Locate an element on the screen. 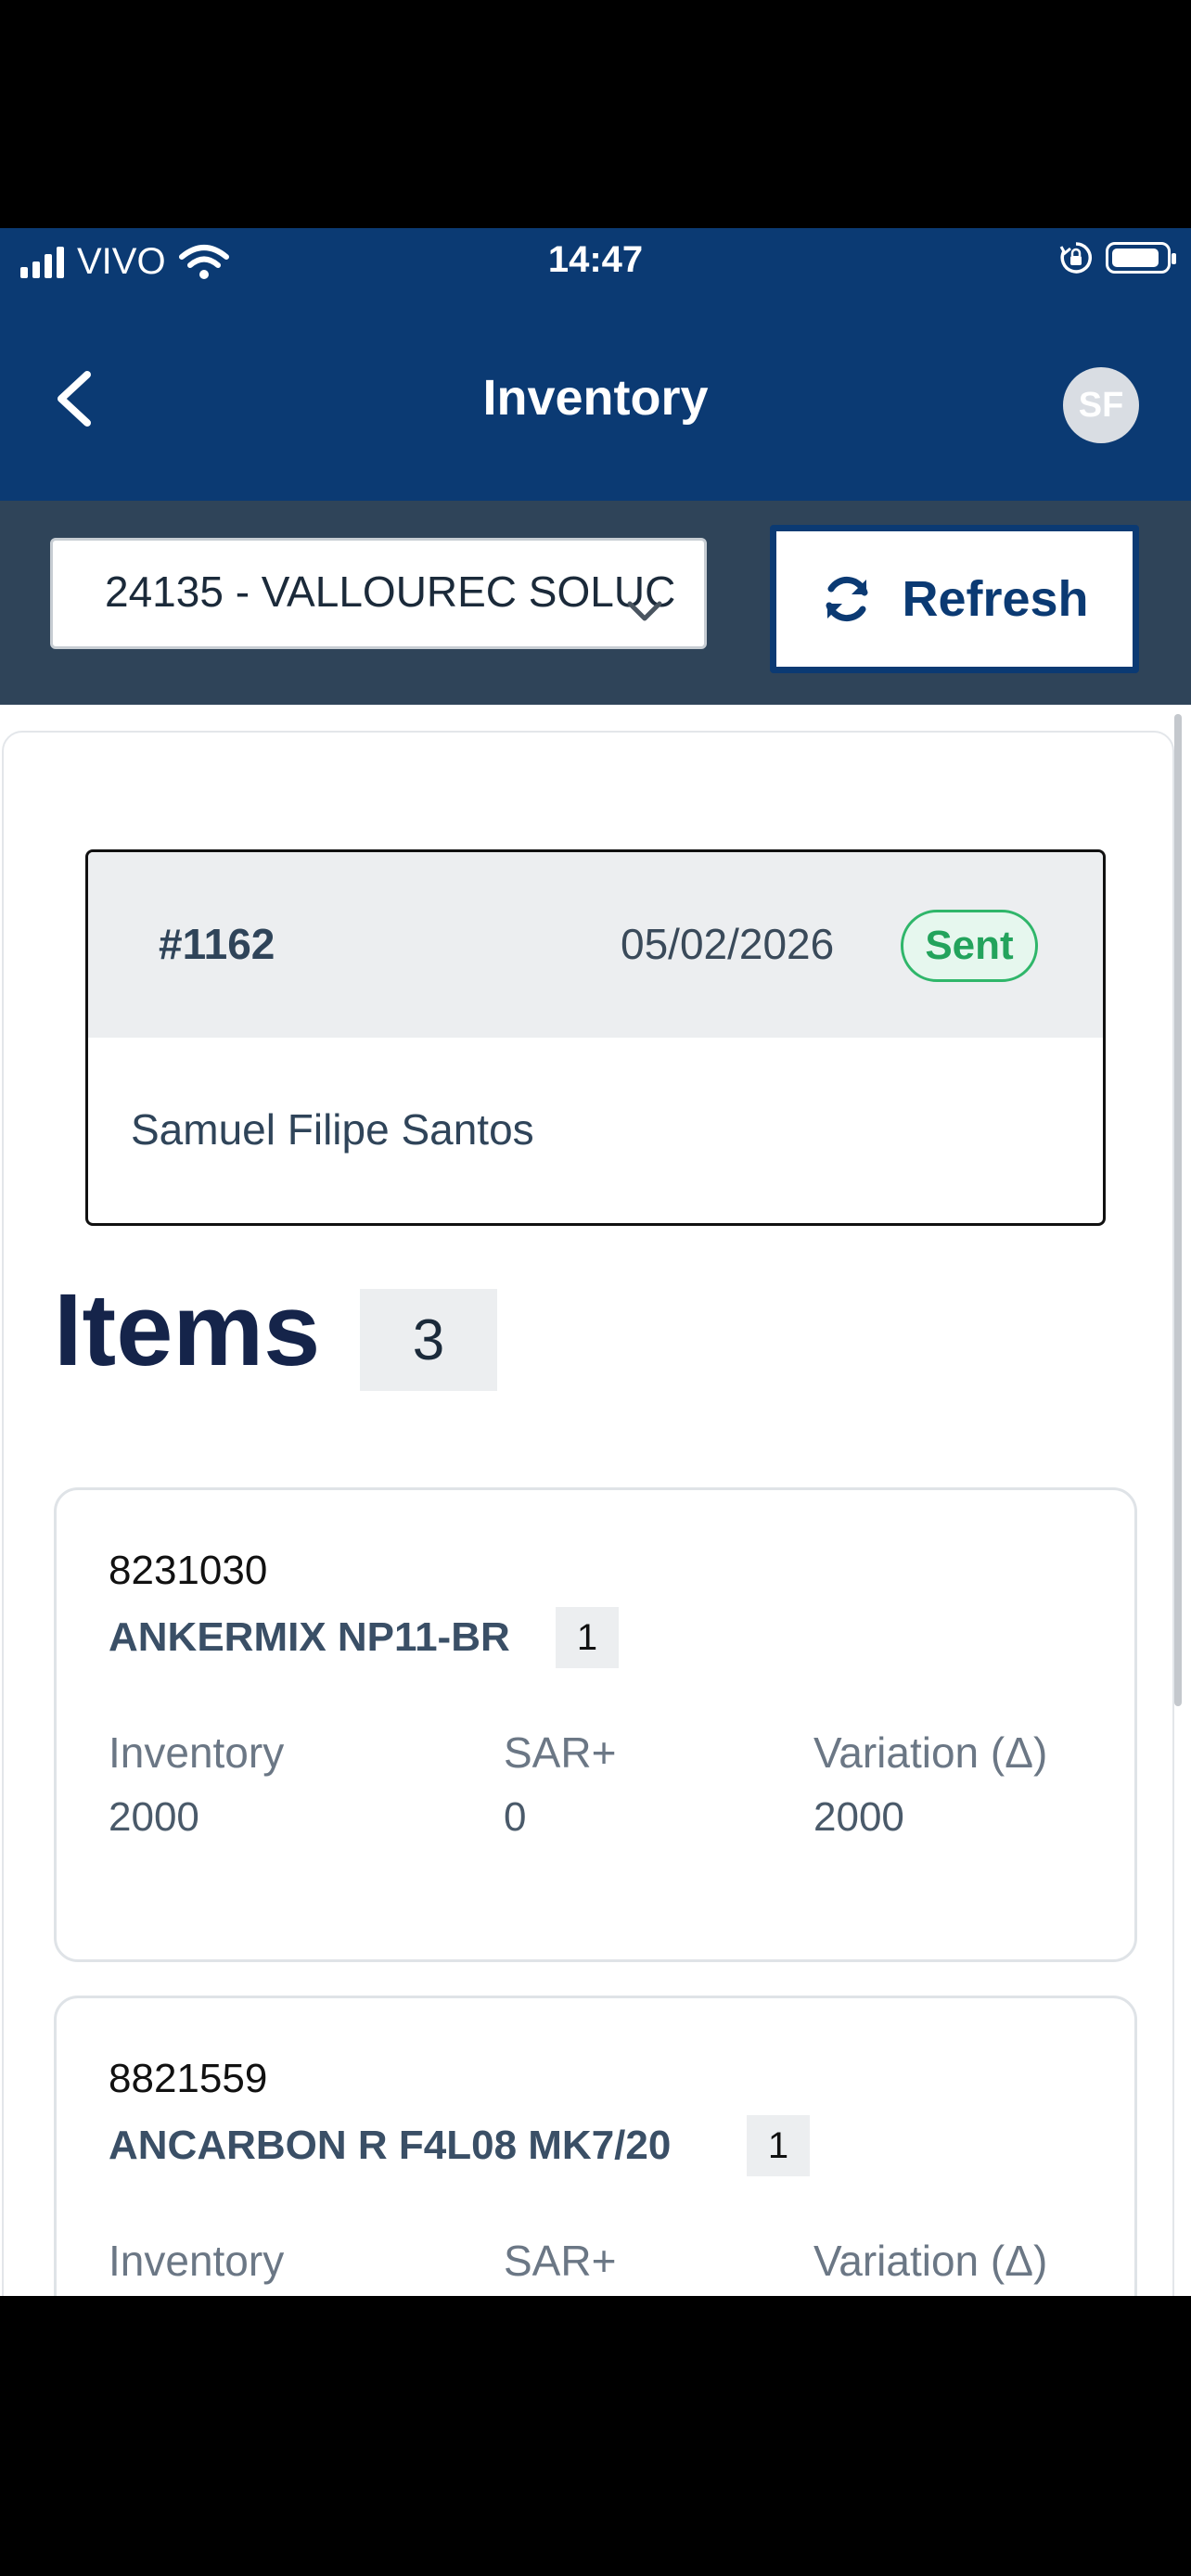  page-title: Inventory is located at coordinates (595, 398).